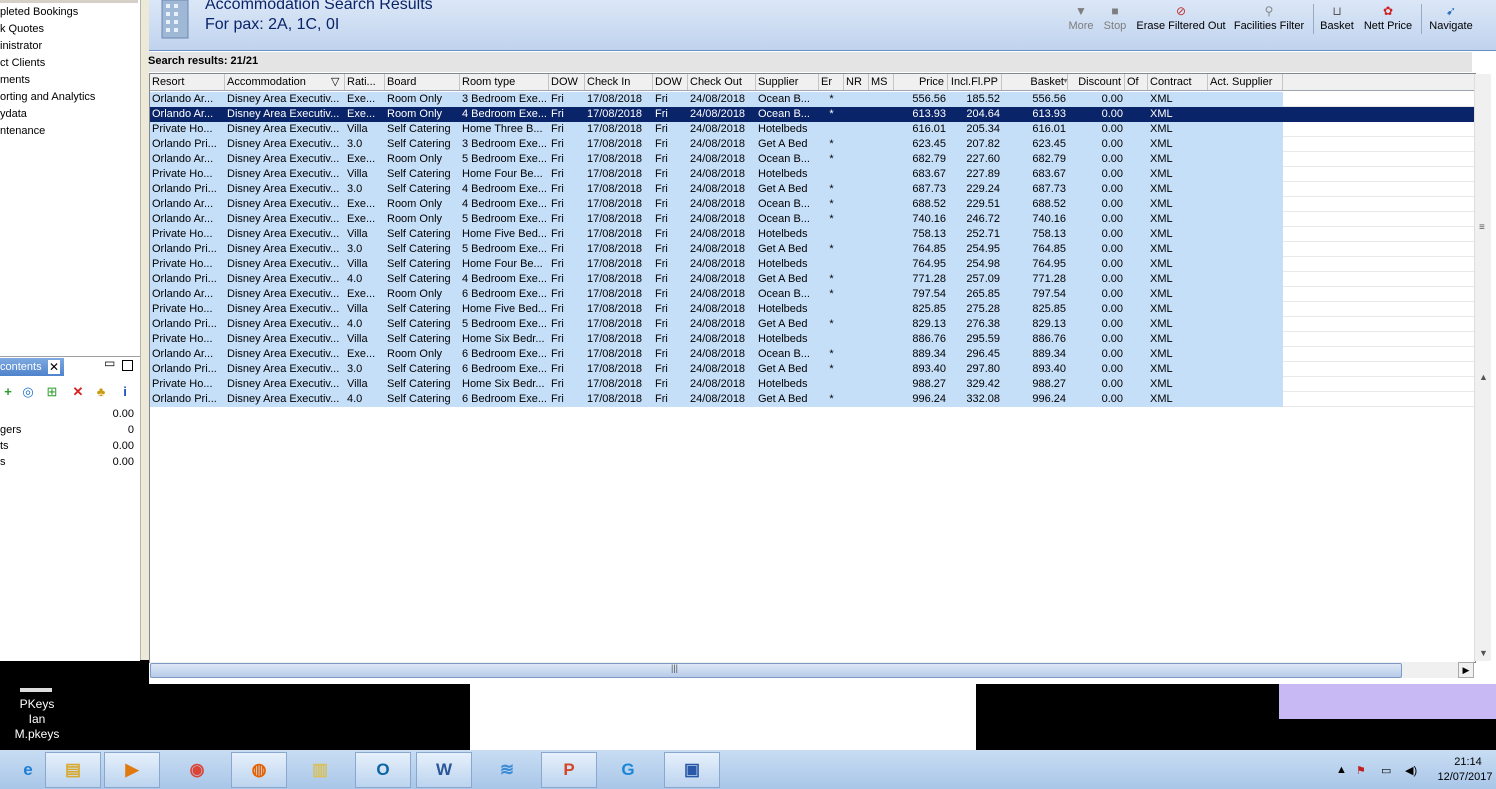 The image size is (1496, 789). Describe the element at coordinates (444, 770) in the screenshot. I see `word-icon: W` at that location.